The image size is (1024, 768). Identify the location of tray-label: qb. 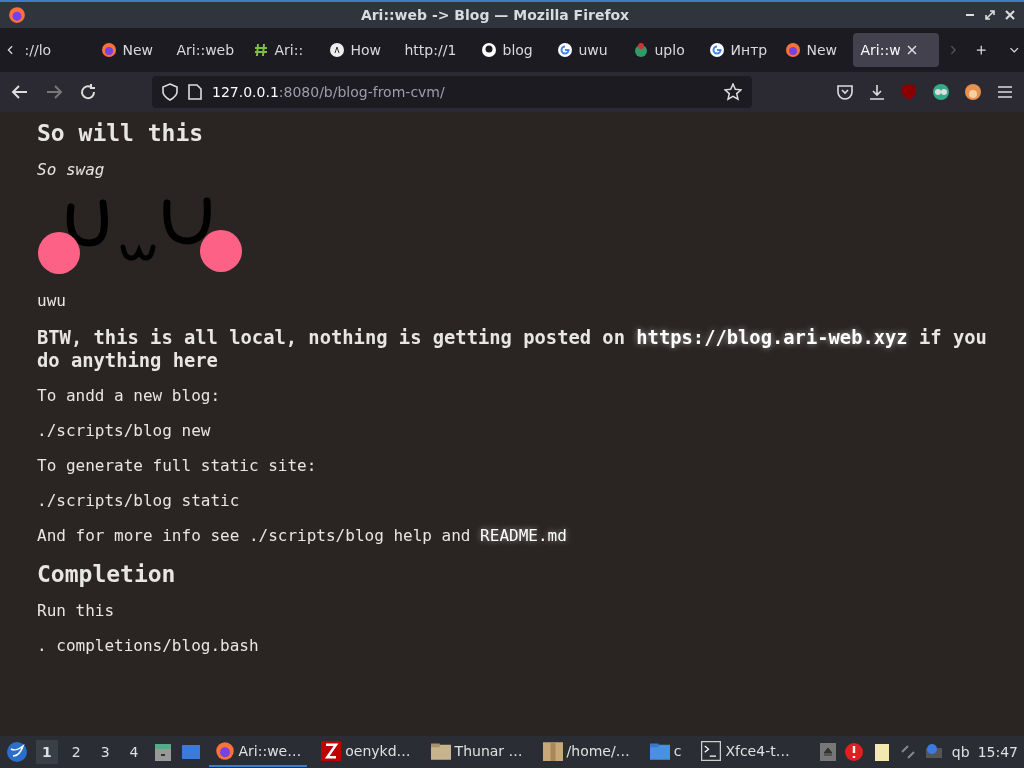
(960, 752).